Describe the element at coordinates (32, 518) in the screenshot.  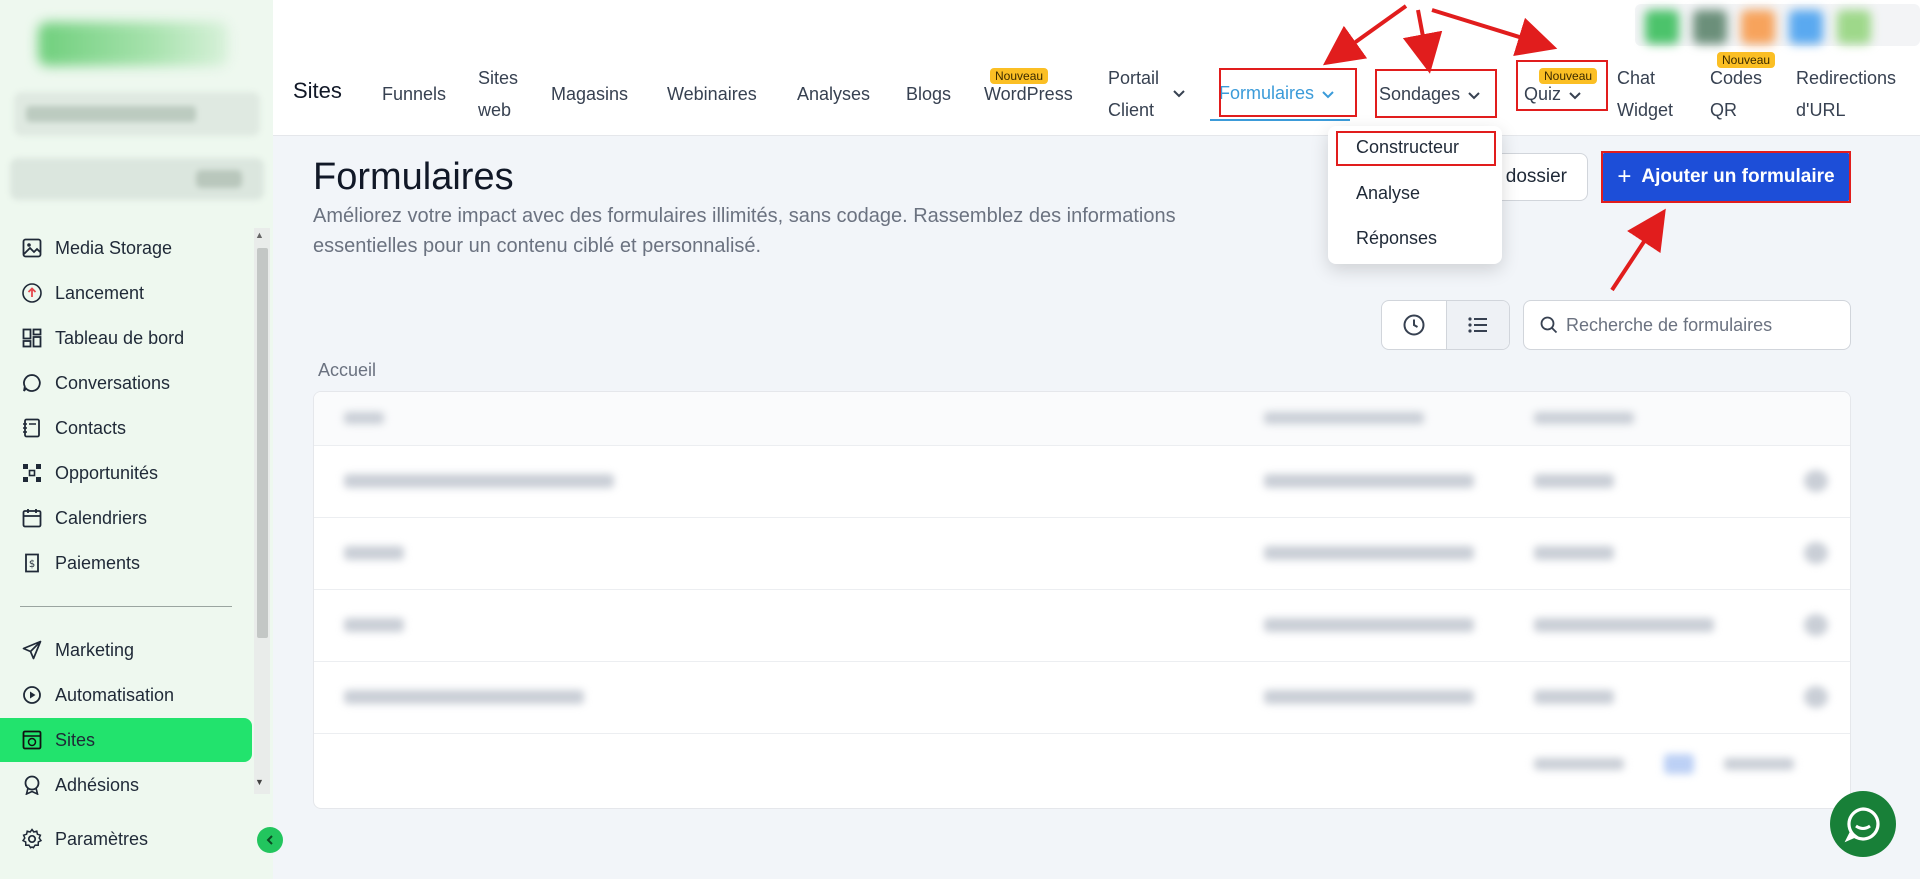
I see `calendar-icon` at that location.